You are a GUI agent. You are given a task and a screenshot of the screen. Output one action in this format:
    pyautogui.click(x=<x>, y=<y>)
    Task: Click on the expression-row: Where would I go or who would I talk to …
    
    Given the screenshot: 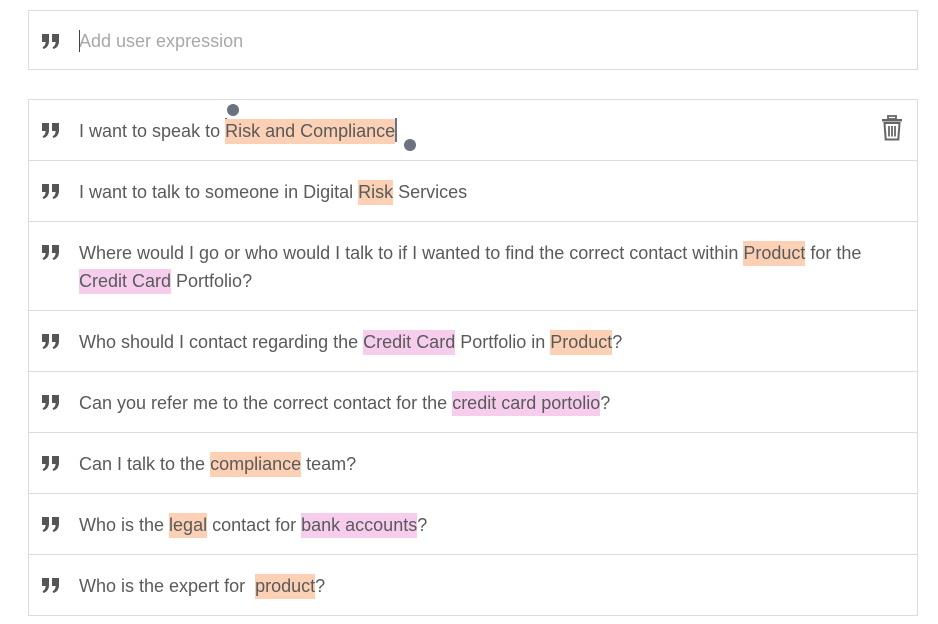 What is the action you would take?
    pyautogui.click(x=473, y=266)
    